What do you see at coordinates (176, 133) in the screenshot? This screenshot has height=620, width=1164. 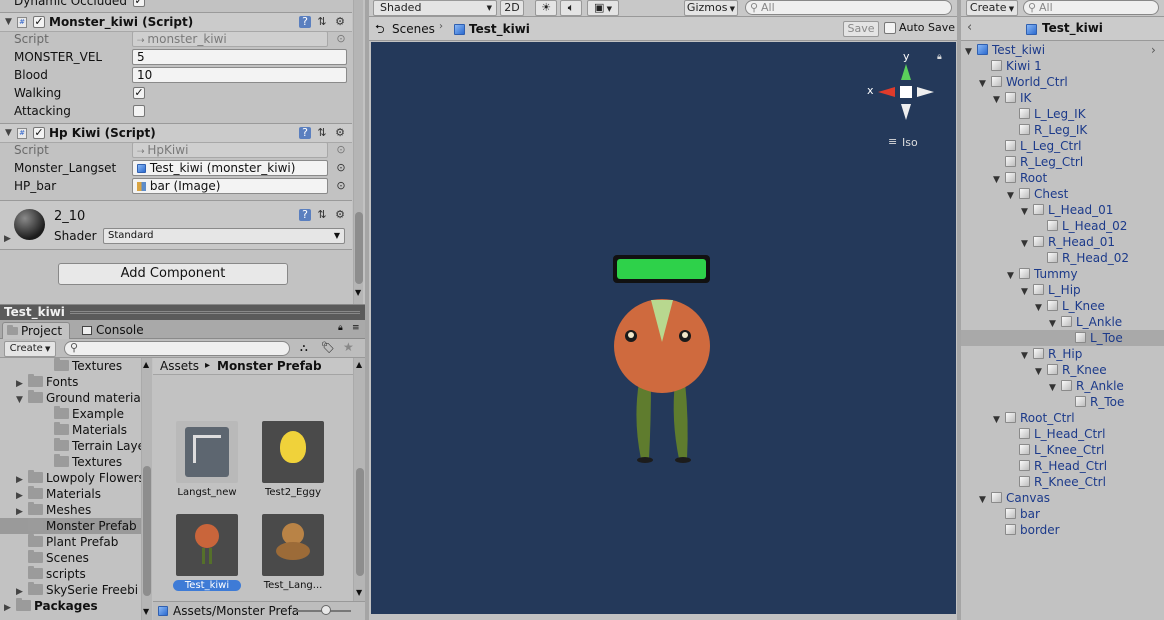 I see `hp-kiwi-component-header: ▼ # ✓ Hp Kiwi (Script) ? ⇅ ⚙` at bounding box center [176, 133].